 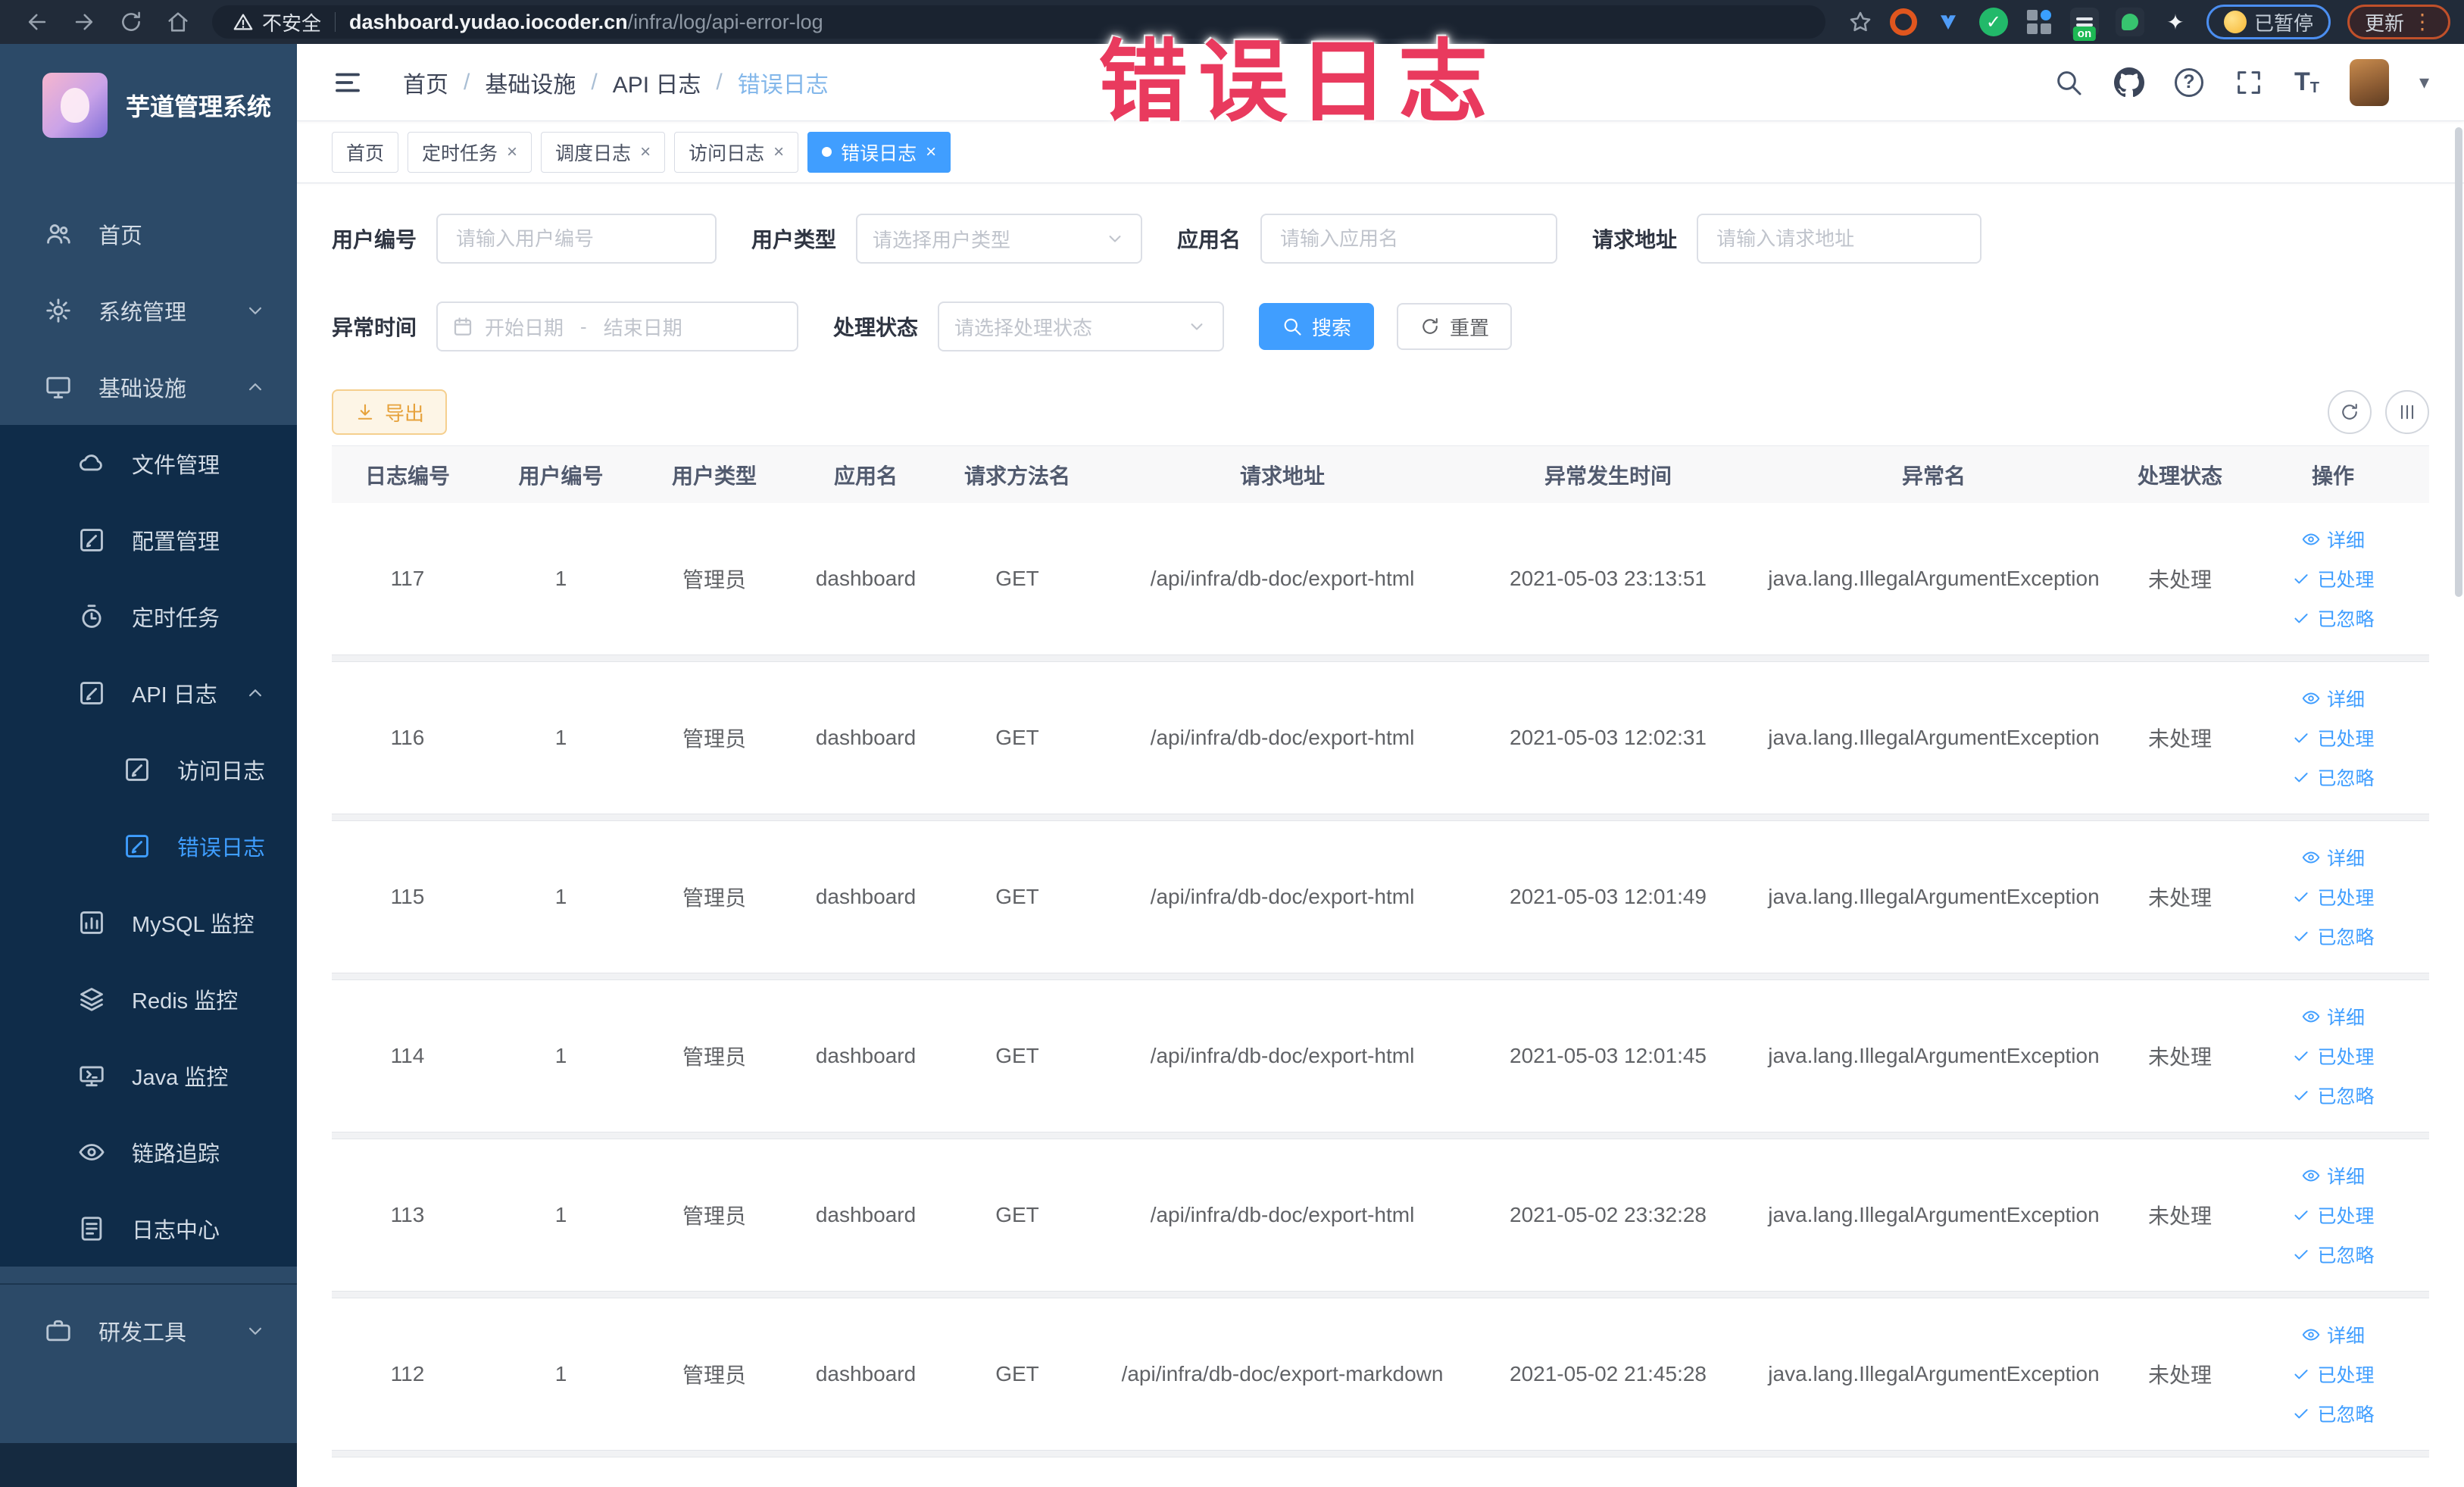 What do you see at coordinates (2458, 362) in the screenshot?
I see `scrollbar-thumb` at bounding box center [2458, 362].